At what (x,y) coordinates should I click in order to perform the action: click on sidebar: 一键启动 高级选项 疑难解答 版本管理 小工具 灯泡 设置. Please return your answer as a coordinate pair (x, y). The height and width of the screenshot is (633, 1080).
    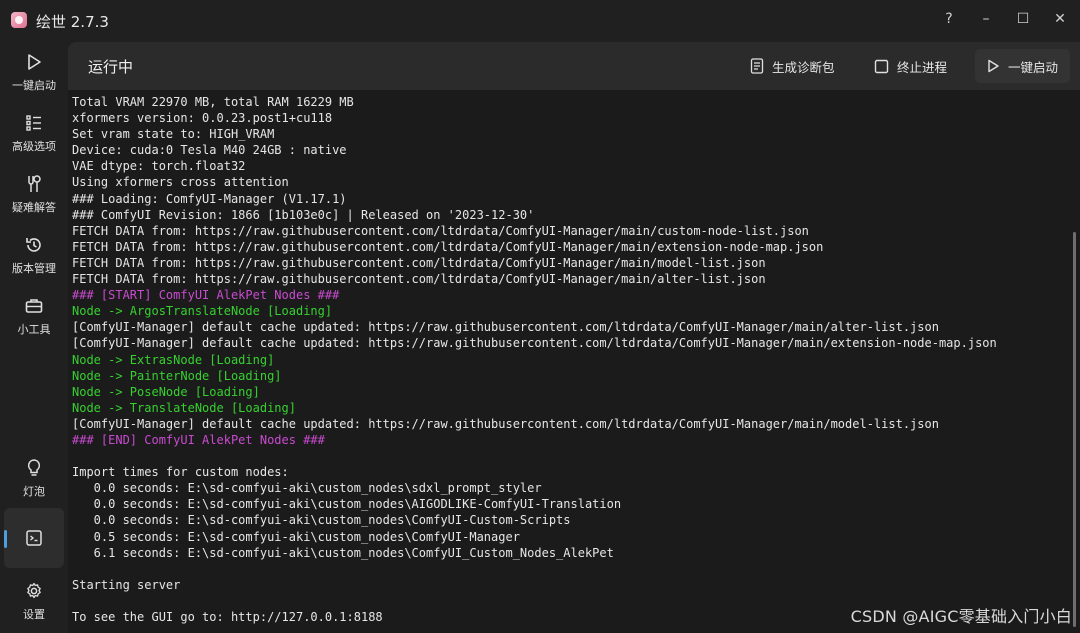
    Looking at the image, I should click on (34, 337).